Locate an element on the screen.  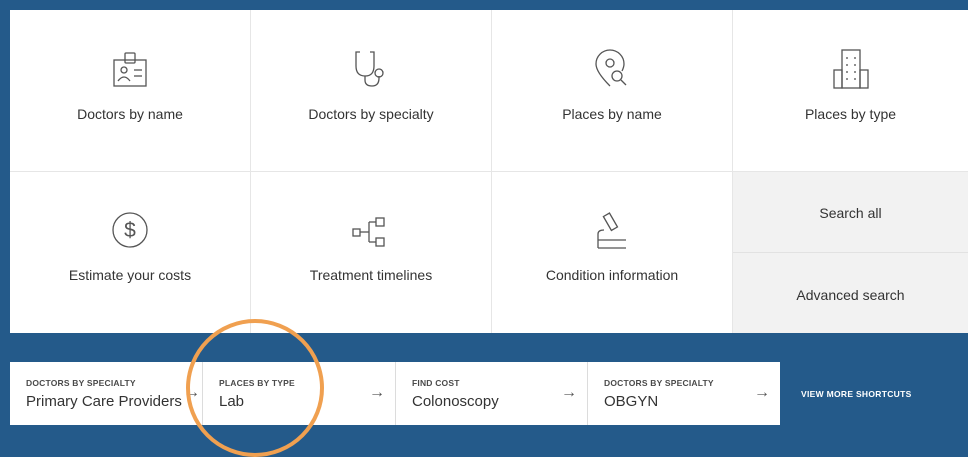
places-by-name-tile: Places by name is located at coordinates (612, 91).